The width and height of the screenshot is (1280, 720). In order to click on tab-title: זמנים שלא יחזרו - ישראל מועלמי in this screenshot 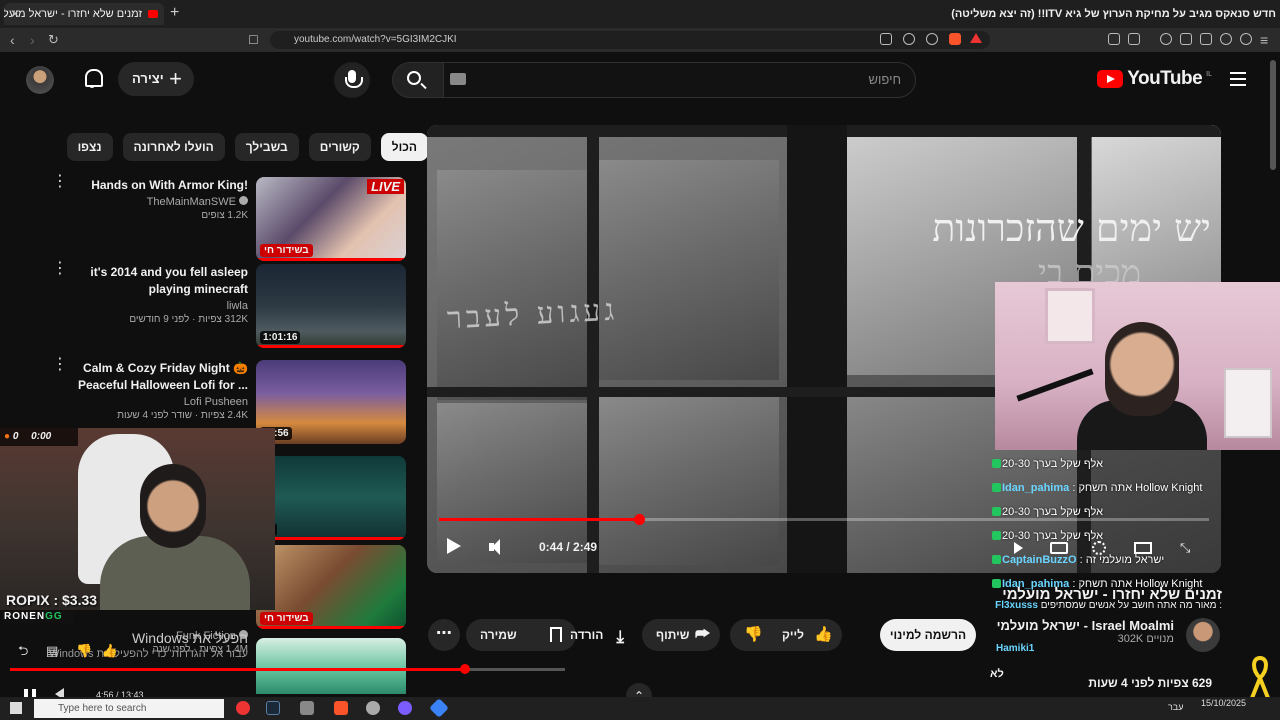, I will do `click(73, 14)`.